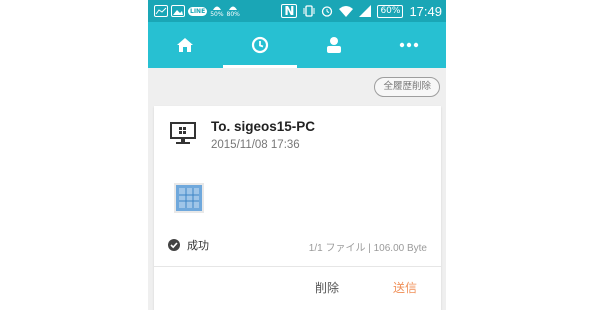 This screenshot has width=592, height=310. I want to click on file-info: 1/1 ファイル | 106.00 Byte, so click(367, 248).